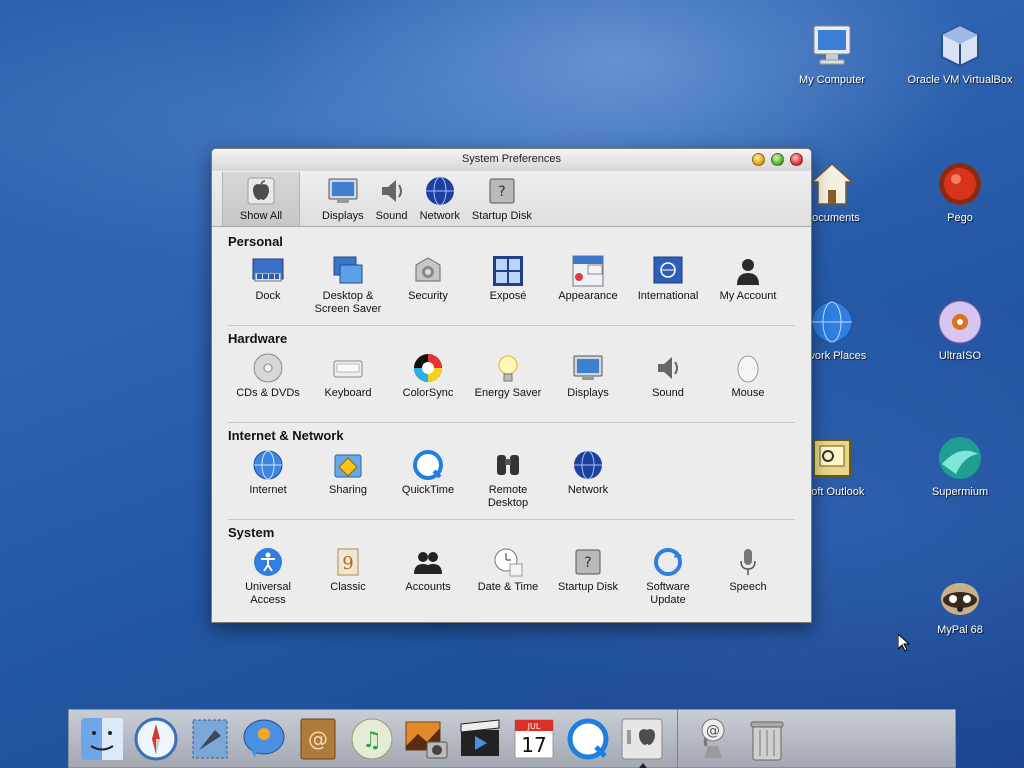 The width and height of the screenshot is (1024, 768). I want to click on pane-label: Software Update, so click(668, 593).